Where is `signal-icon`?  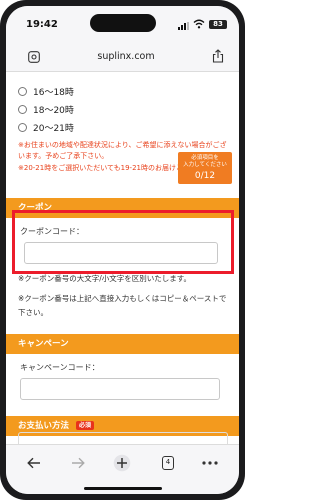 signal-icon is located at coordinates (184, 26).